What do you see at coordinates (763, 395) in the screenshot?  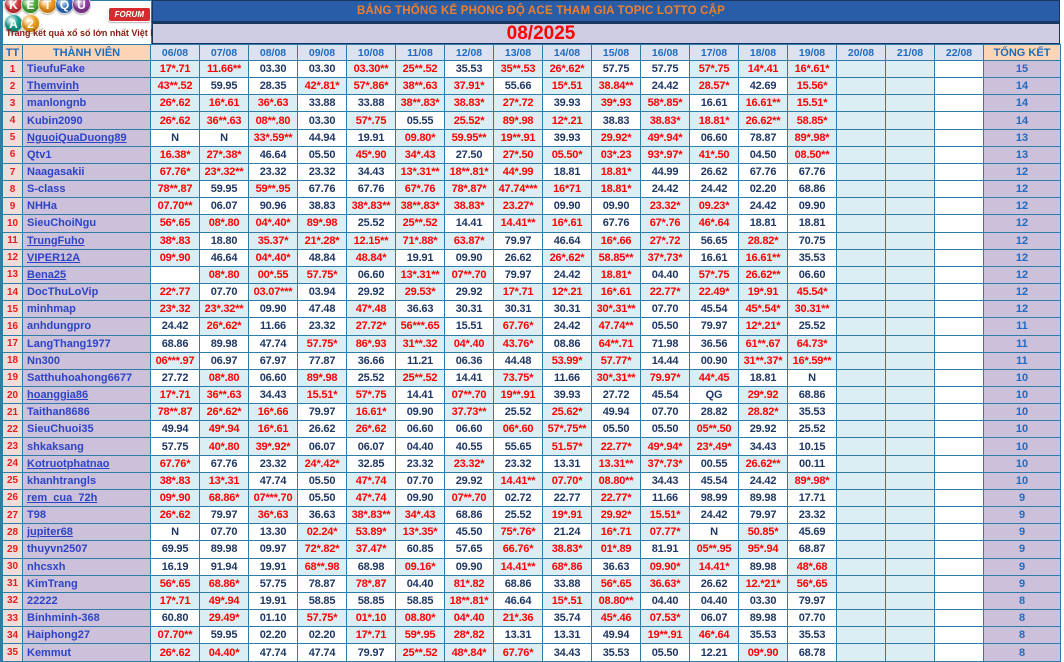 I see `score-cell: 29*.92` at bounding box center [763, 395].